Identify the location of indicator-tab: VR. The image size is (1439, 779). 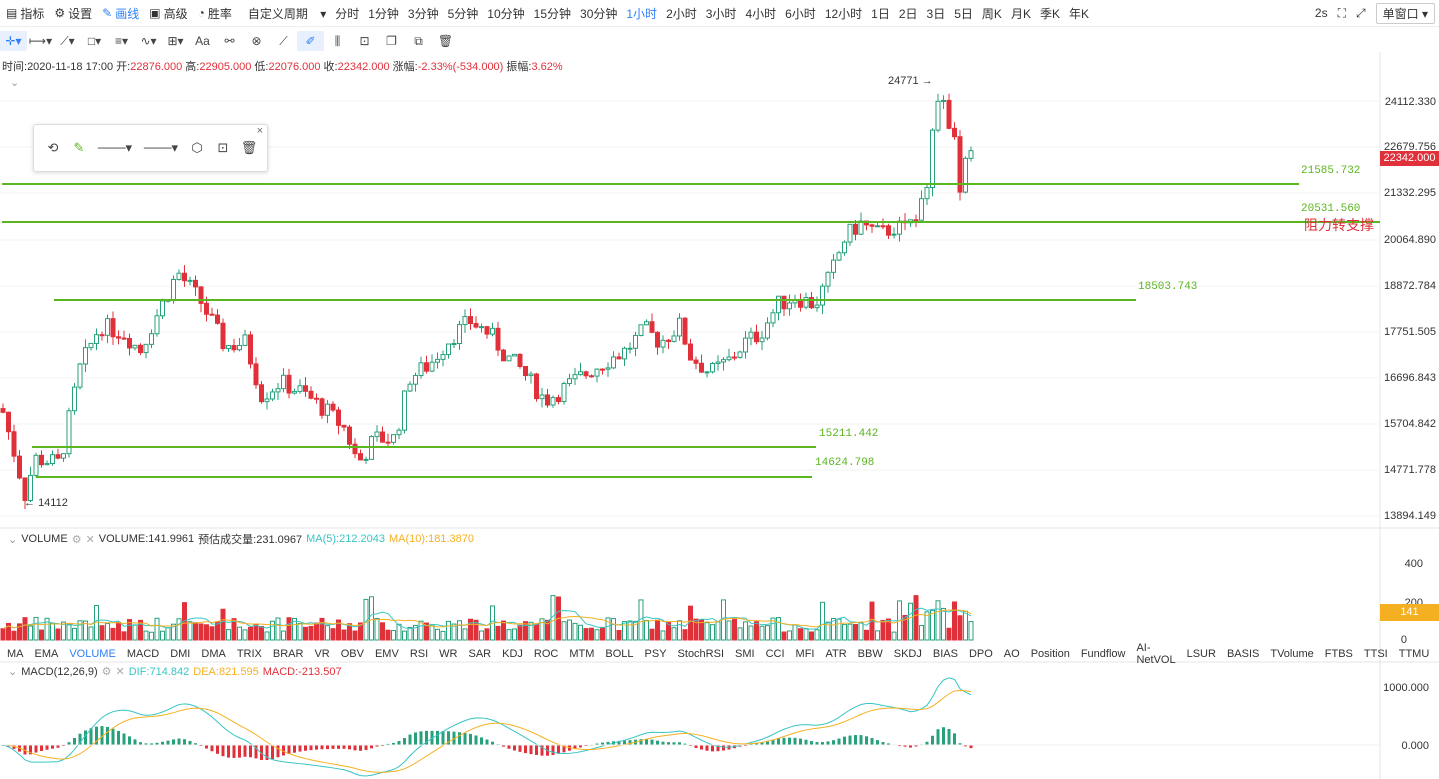
(321, 654).